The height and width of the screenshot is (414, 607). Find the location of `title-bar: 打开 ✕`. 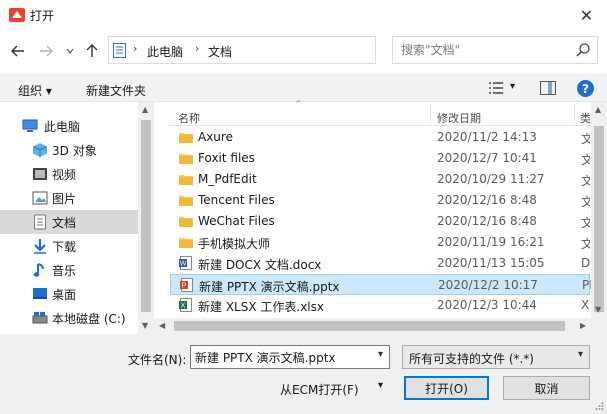

title-bar: 打开 ✕ is located at coordinates (303, 15).